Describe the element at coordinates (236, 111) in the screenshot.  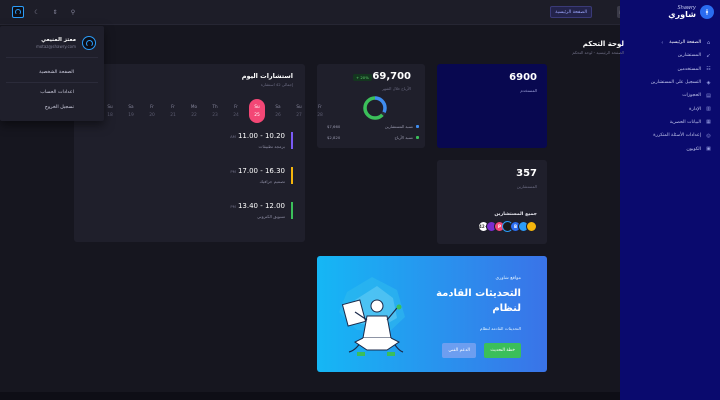
I see `day-cell: Fr 24` at that location.